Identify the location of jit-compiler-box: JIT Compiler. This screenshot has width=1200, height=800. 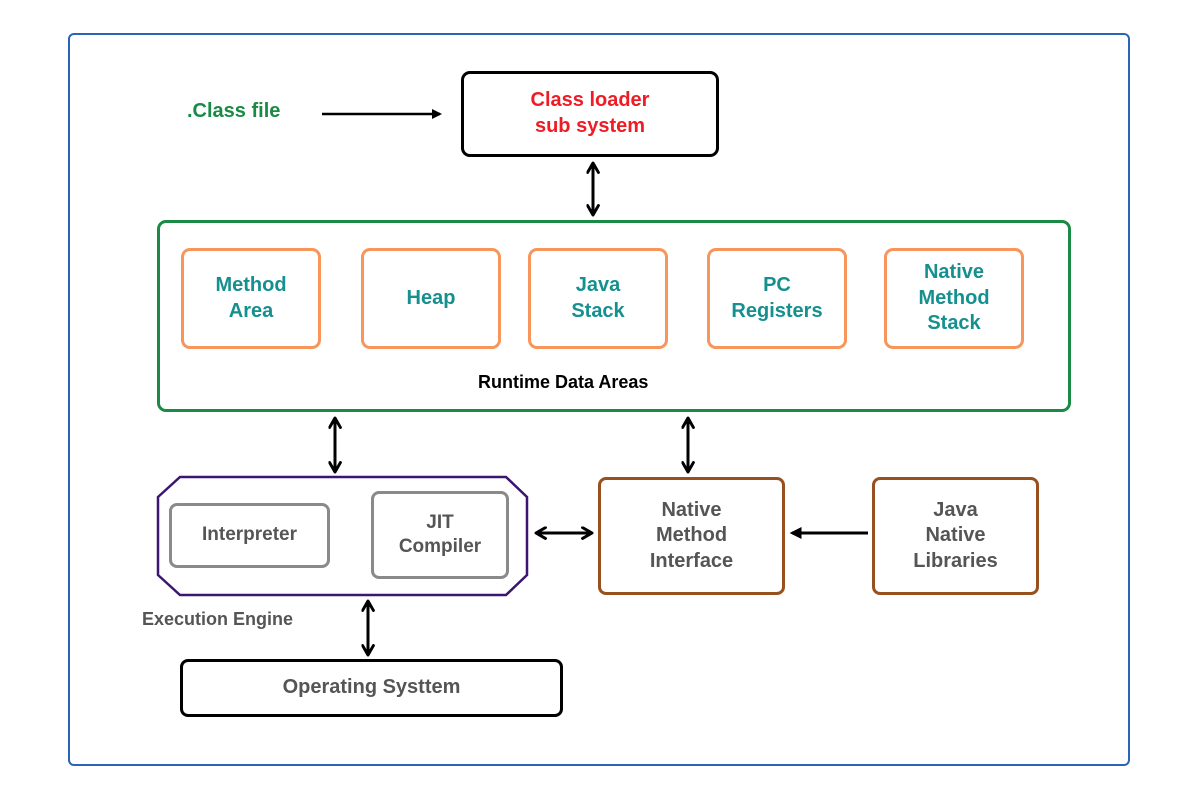
(440, 535).